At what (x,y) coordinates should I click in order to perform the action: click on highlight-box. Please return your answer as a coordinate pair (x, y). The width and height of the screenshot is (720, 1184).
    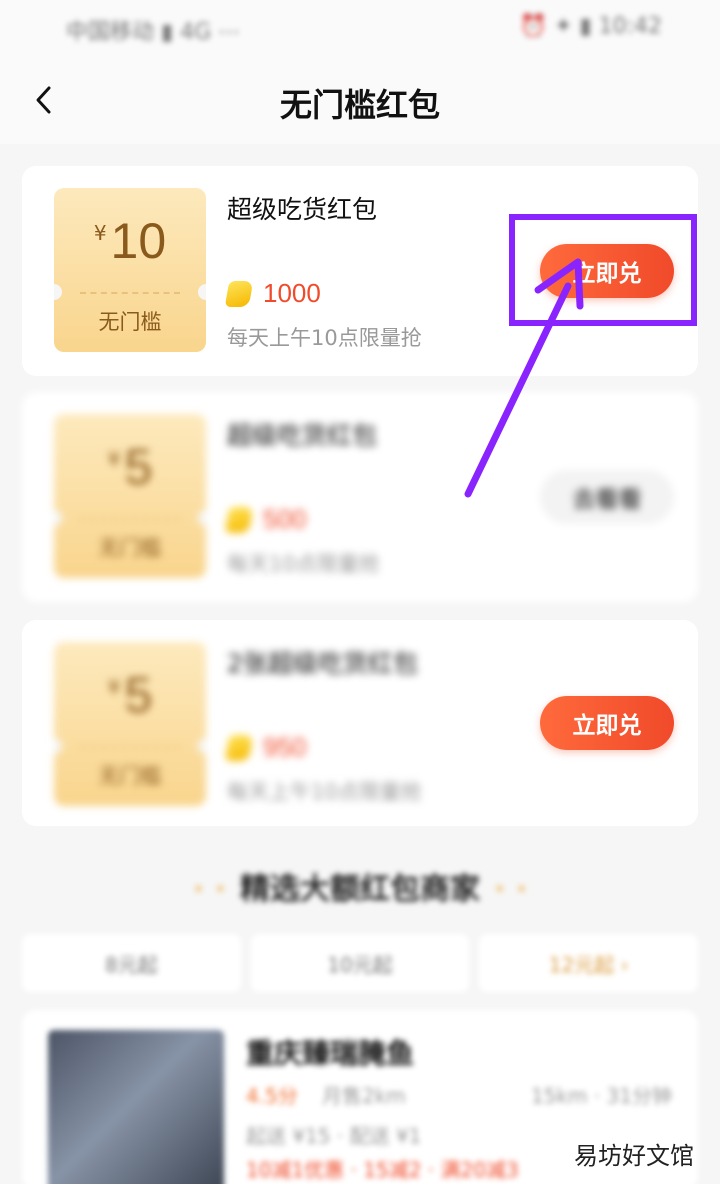
    Looking at the image, I should click on (603, 270).